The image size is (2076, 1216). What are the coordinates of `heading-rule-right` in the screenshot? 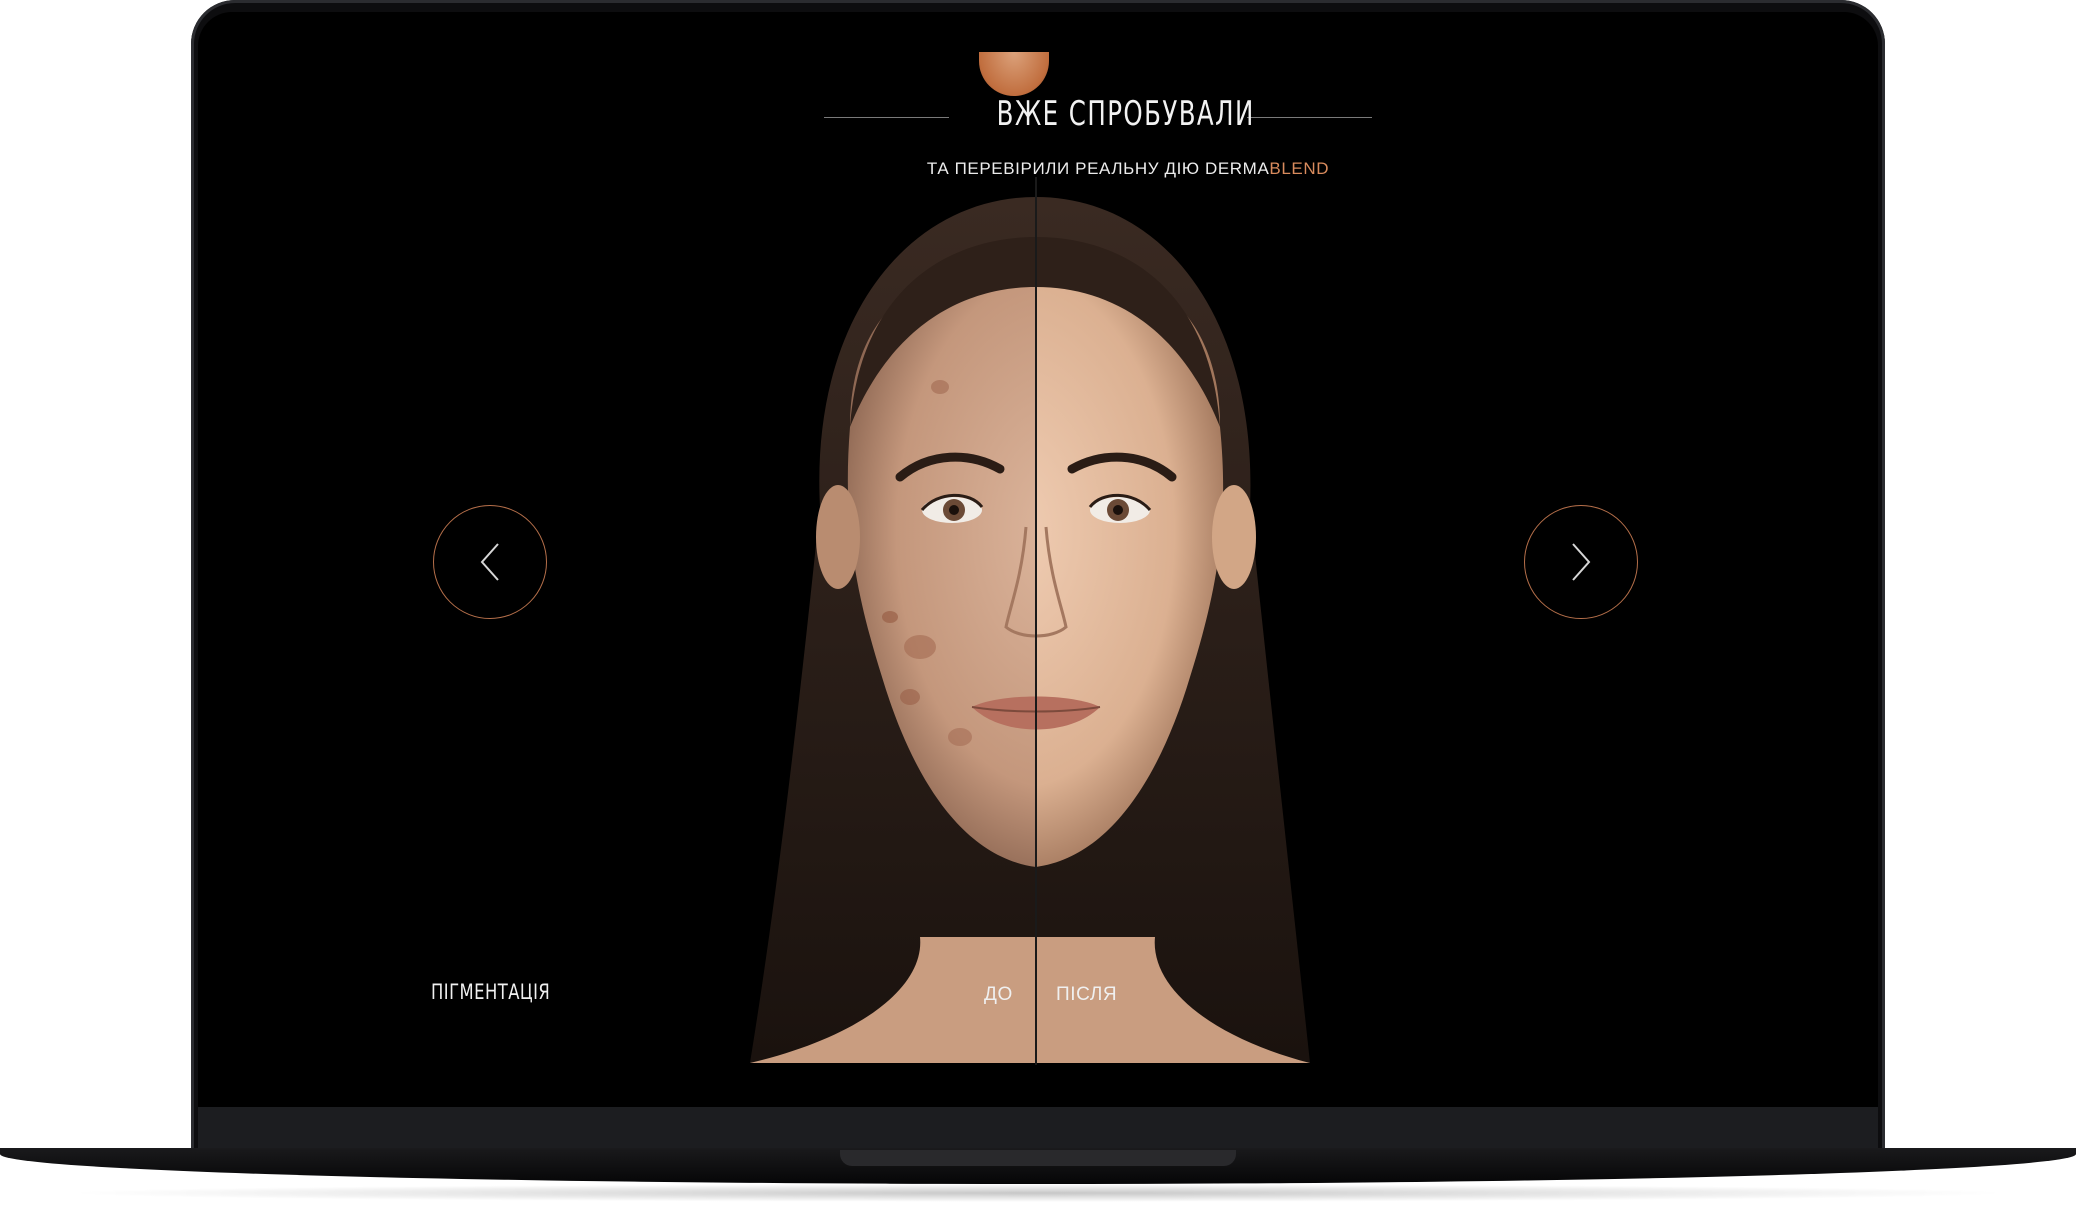 It's located at (1309, 117).